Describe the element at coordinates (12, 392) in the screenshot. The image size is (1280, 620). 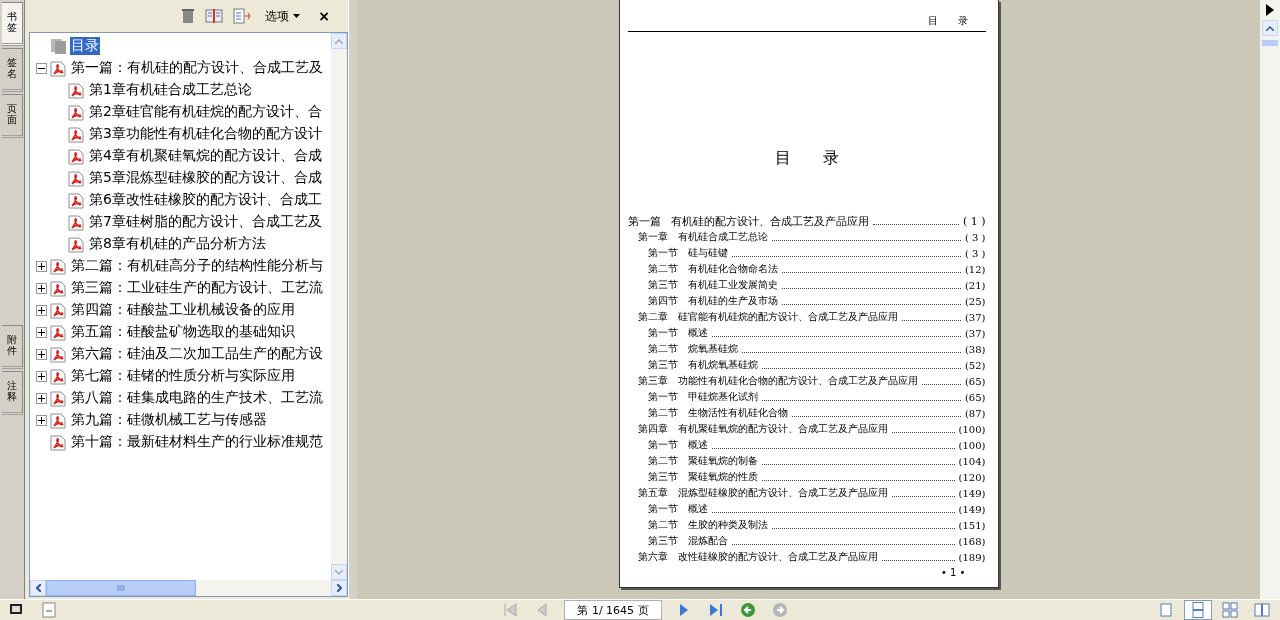
I see `side-tab: 注释` at that location.